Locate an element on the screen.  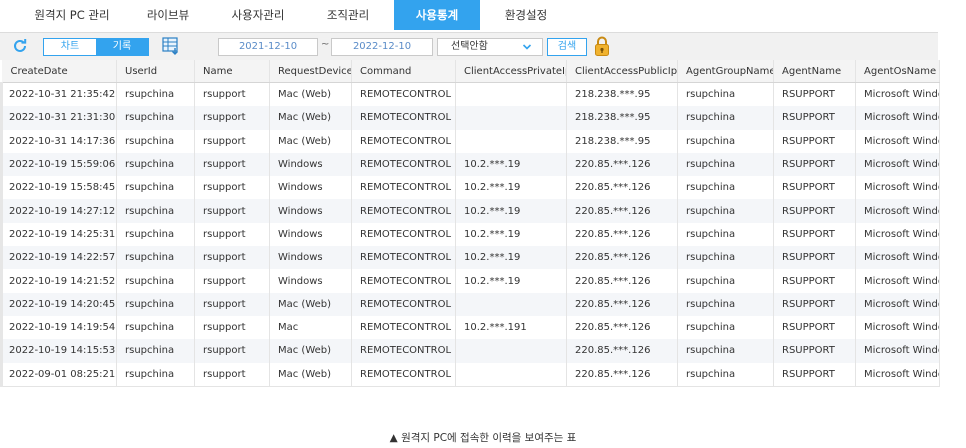
lock-icon is located at coordinates (602, 46).